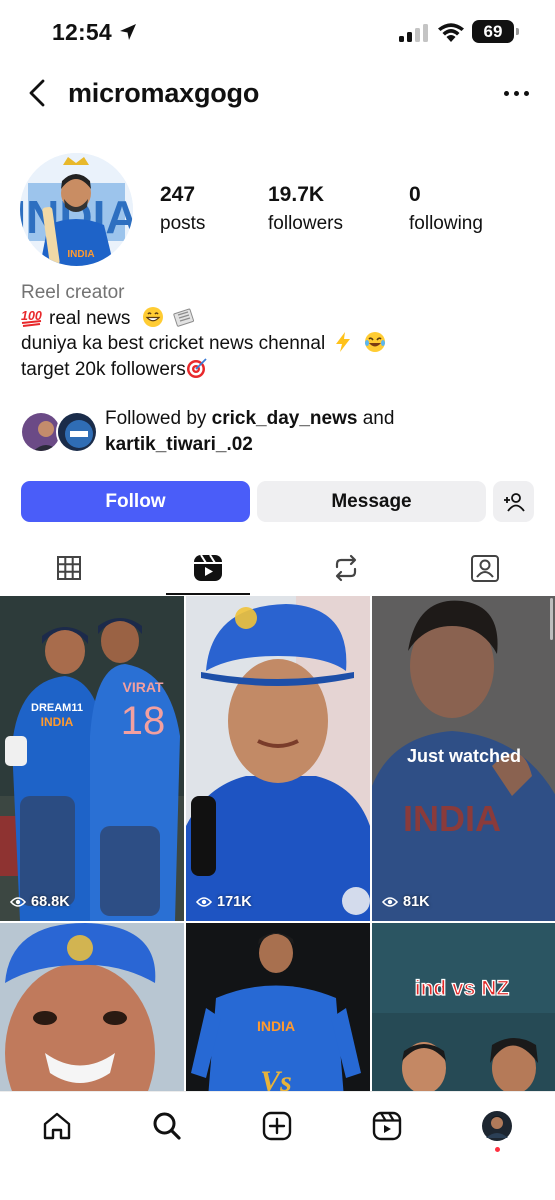 Image resolution: width=555 pixels, height=1200 pixels. I want to click on bio-line: 100 real news, so click(281, 319).